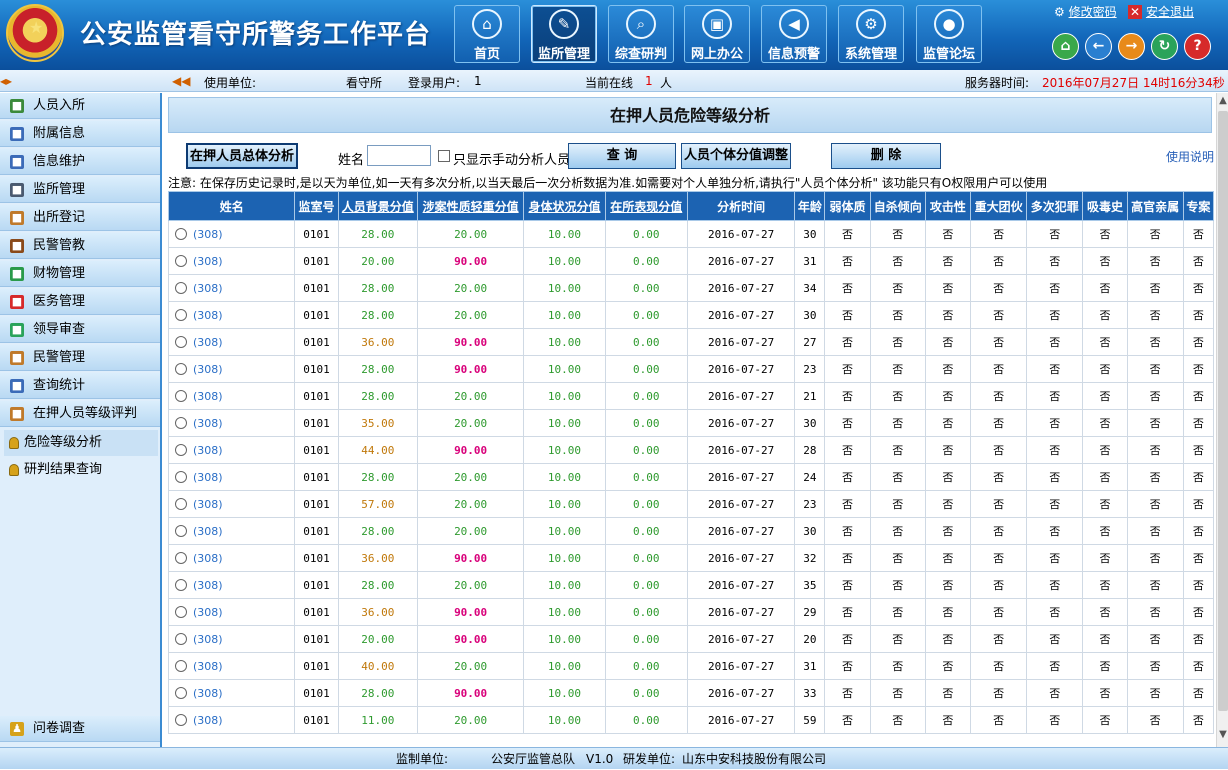 Image resolution: width=1228 pixels, height=770 pixels. What do you see at coordinates (646, 206) in the screenshot?
I see `column-header: 在所表现分值` at bounding box center [646, 206].